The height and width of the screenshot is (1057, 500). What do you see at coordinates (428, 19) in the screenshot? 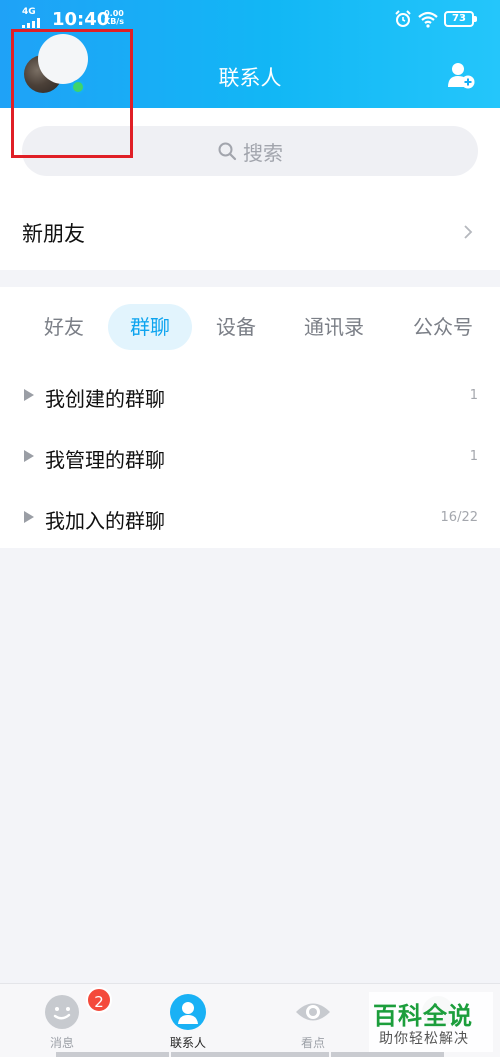
I see `wifi-icon` at bounding box center [428, 19].